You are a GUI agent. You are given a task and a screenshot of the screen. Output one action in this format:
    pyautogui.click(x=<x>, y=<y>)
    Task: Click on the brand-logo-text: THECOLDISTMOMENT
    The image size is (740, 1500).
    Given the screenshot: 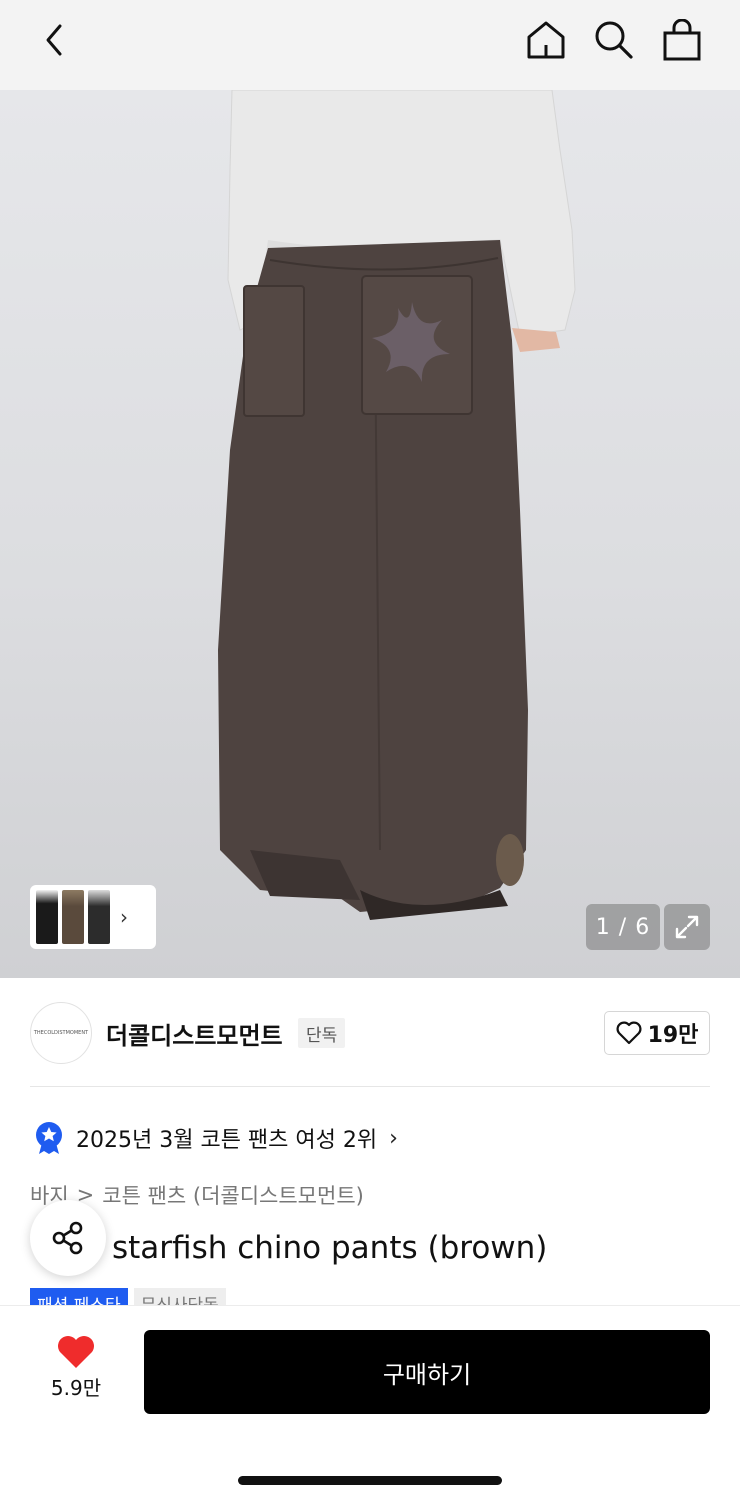 What is the action you would take?
    pyautogui.click(x=61, y=1033)
    